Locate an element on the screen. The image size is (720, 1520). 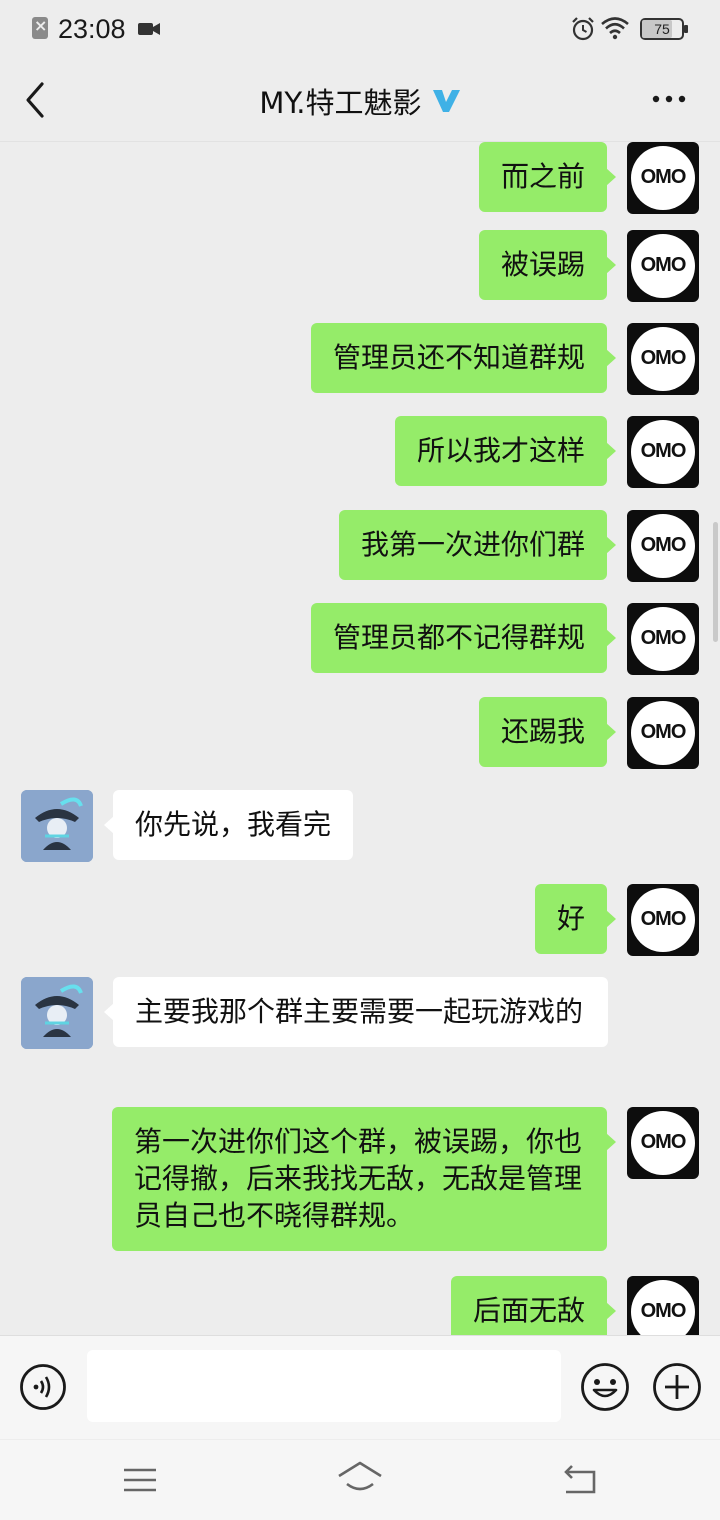
message-bubble: 而之前 is located at coordinates (547, 177).